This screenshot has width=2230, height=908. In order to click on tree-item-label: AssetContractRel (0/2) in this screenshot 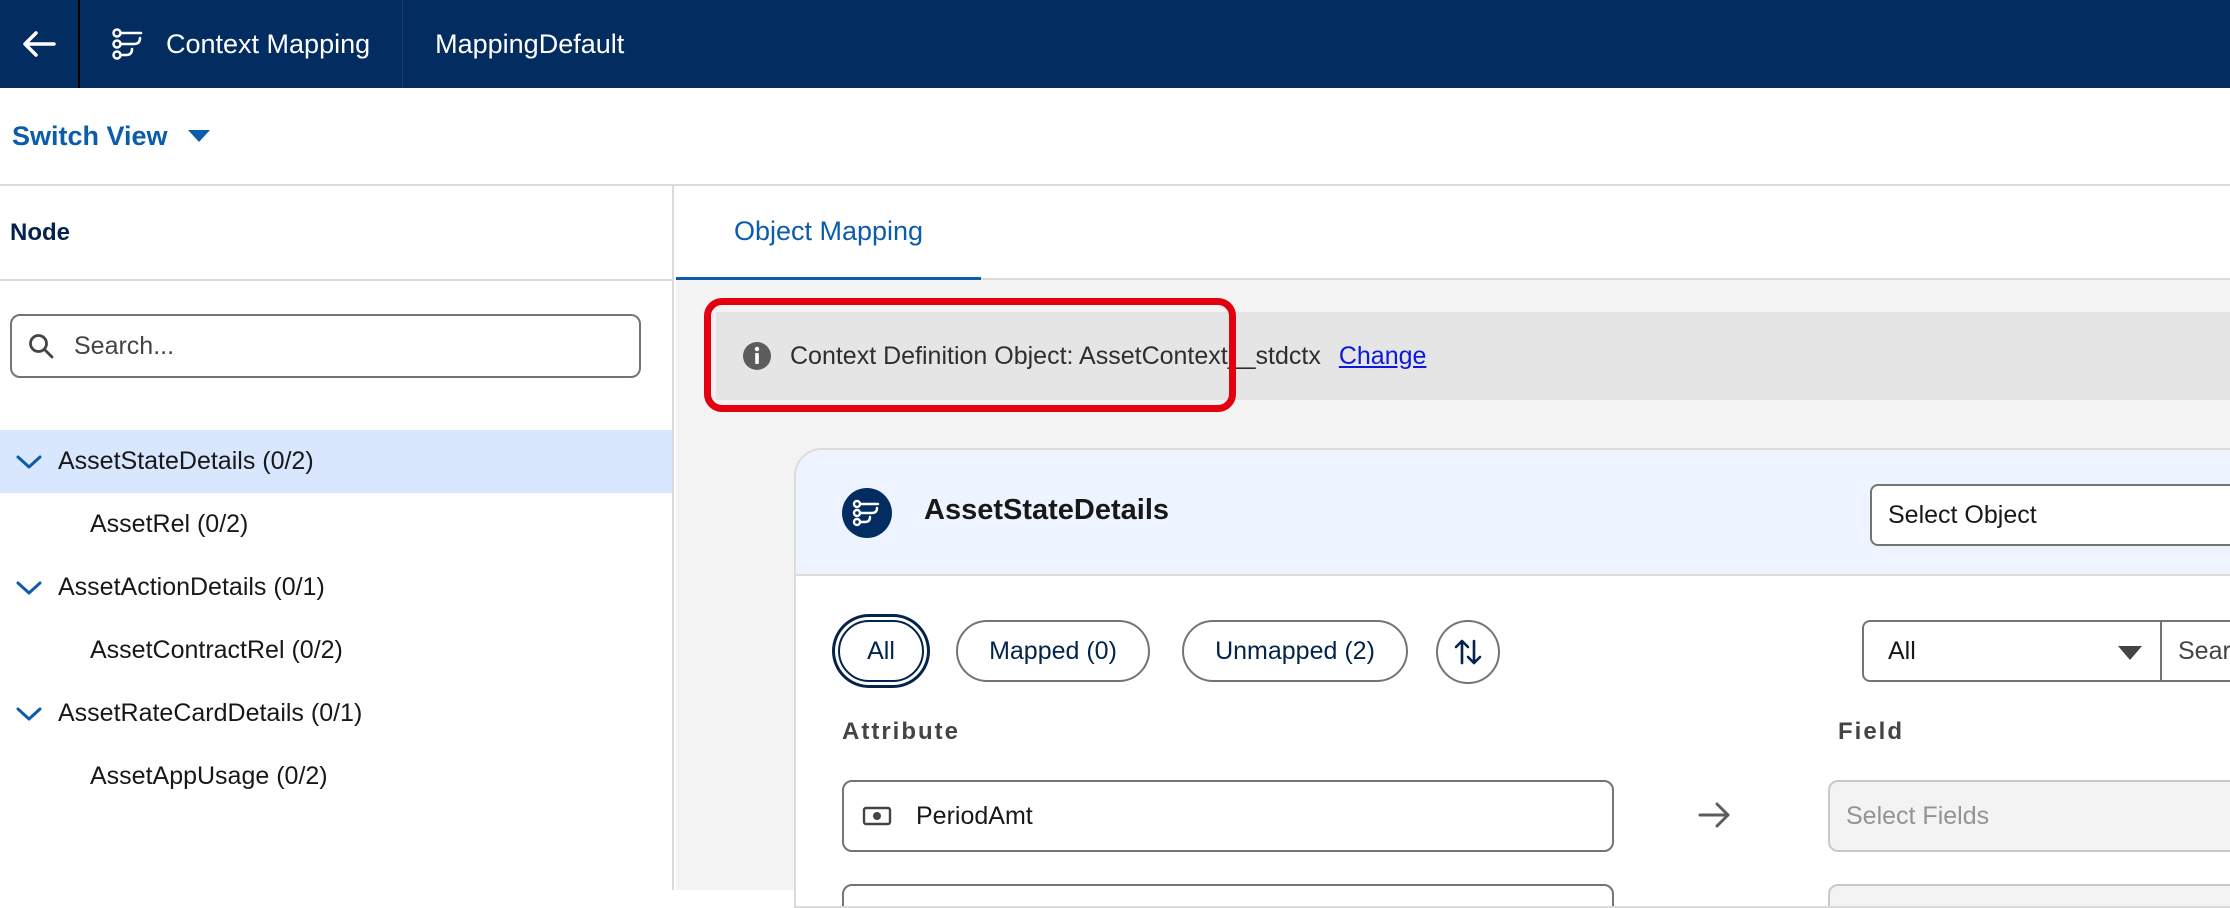, I will do `click(216, 650)`.